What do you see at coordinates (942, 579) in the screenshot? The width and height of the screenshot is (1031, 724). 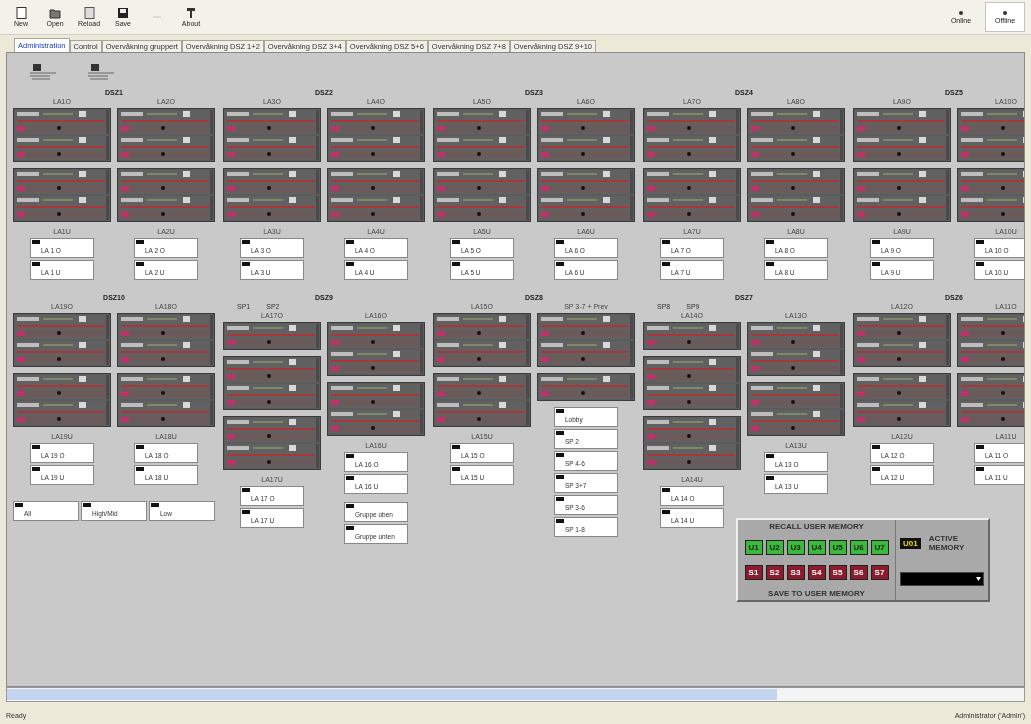 I see `memory-dropdown` at bounding box center [942, 579].